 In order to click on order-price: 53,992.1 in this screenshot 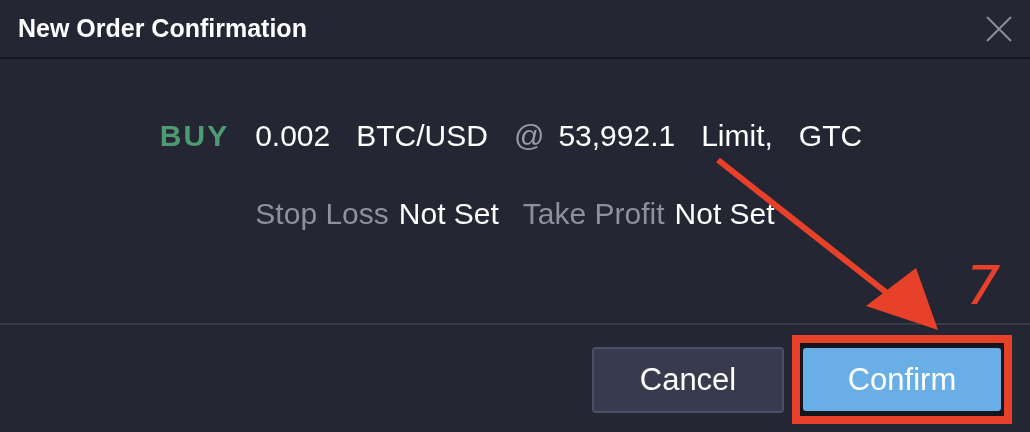, I will do `click(617, 136)`.